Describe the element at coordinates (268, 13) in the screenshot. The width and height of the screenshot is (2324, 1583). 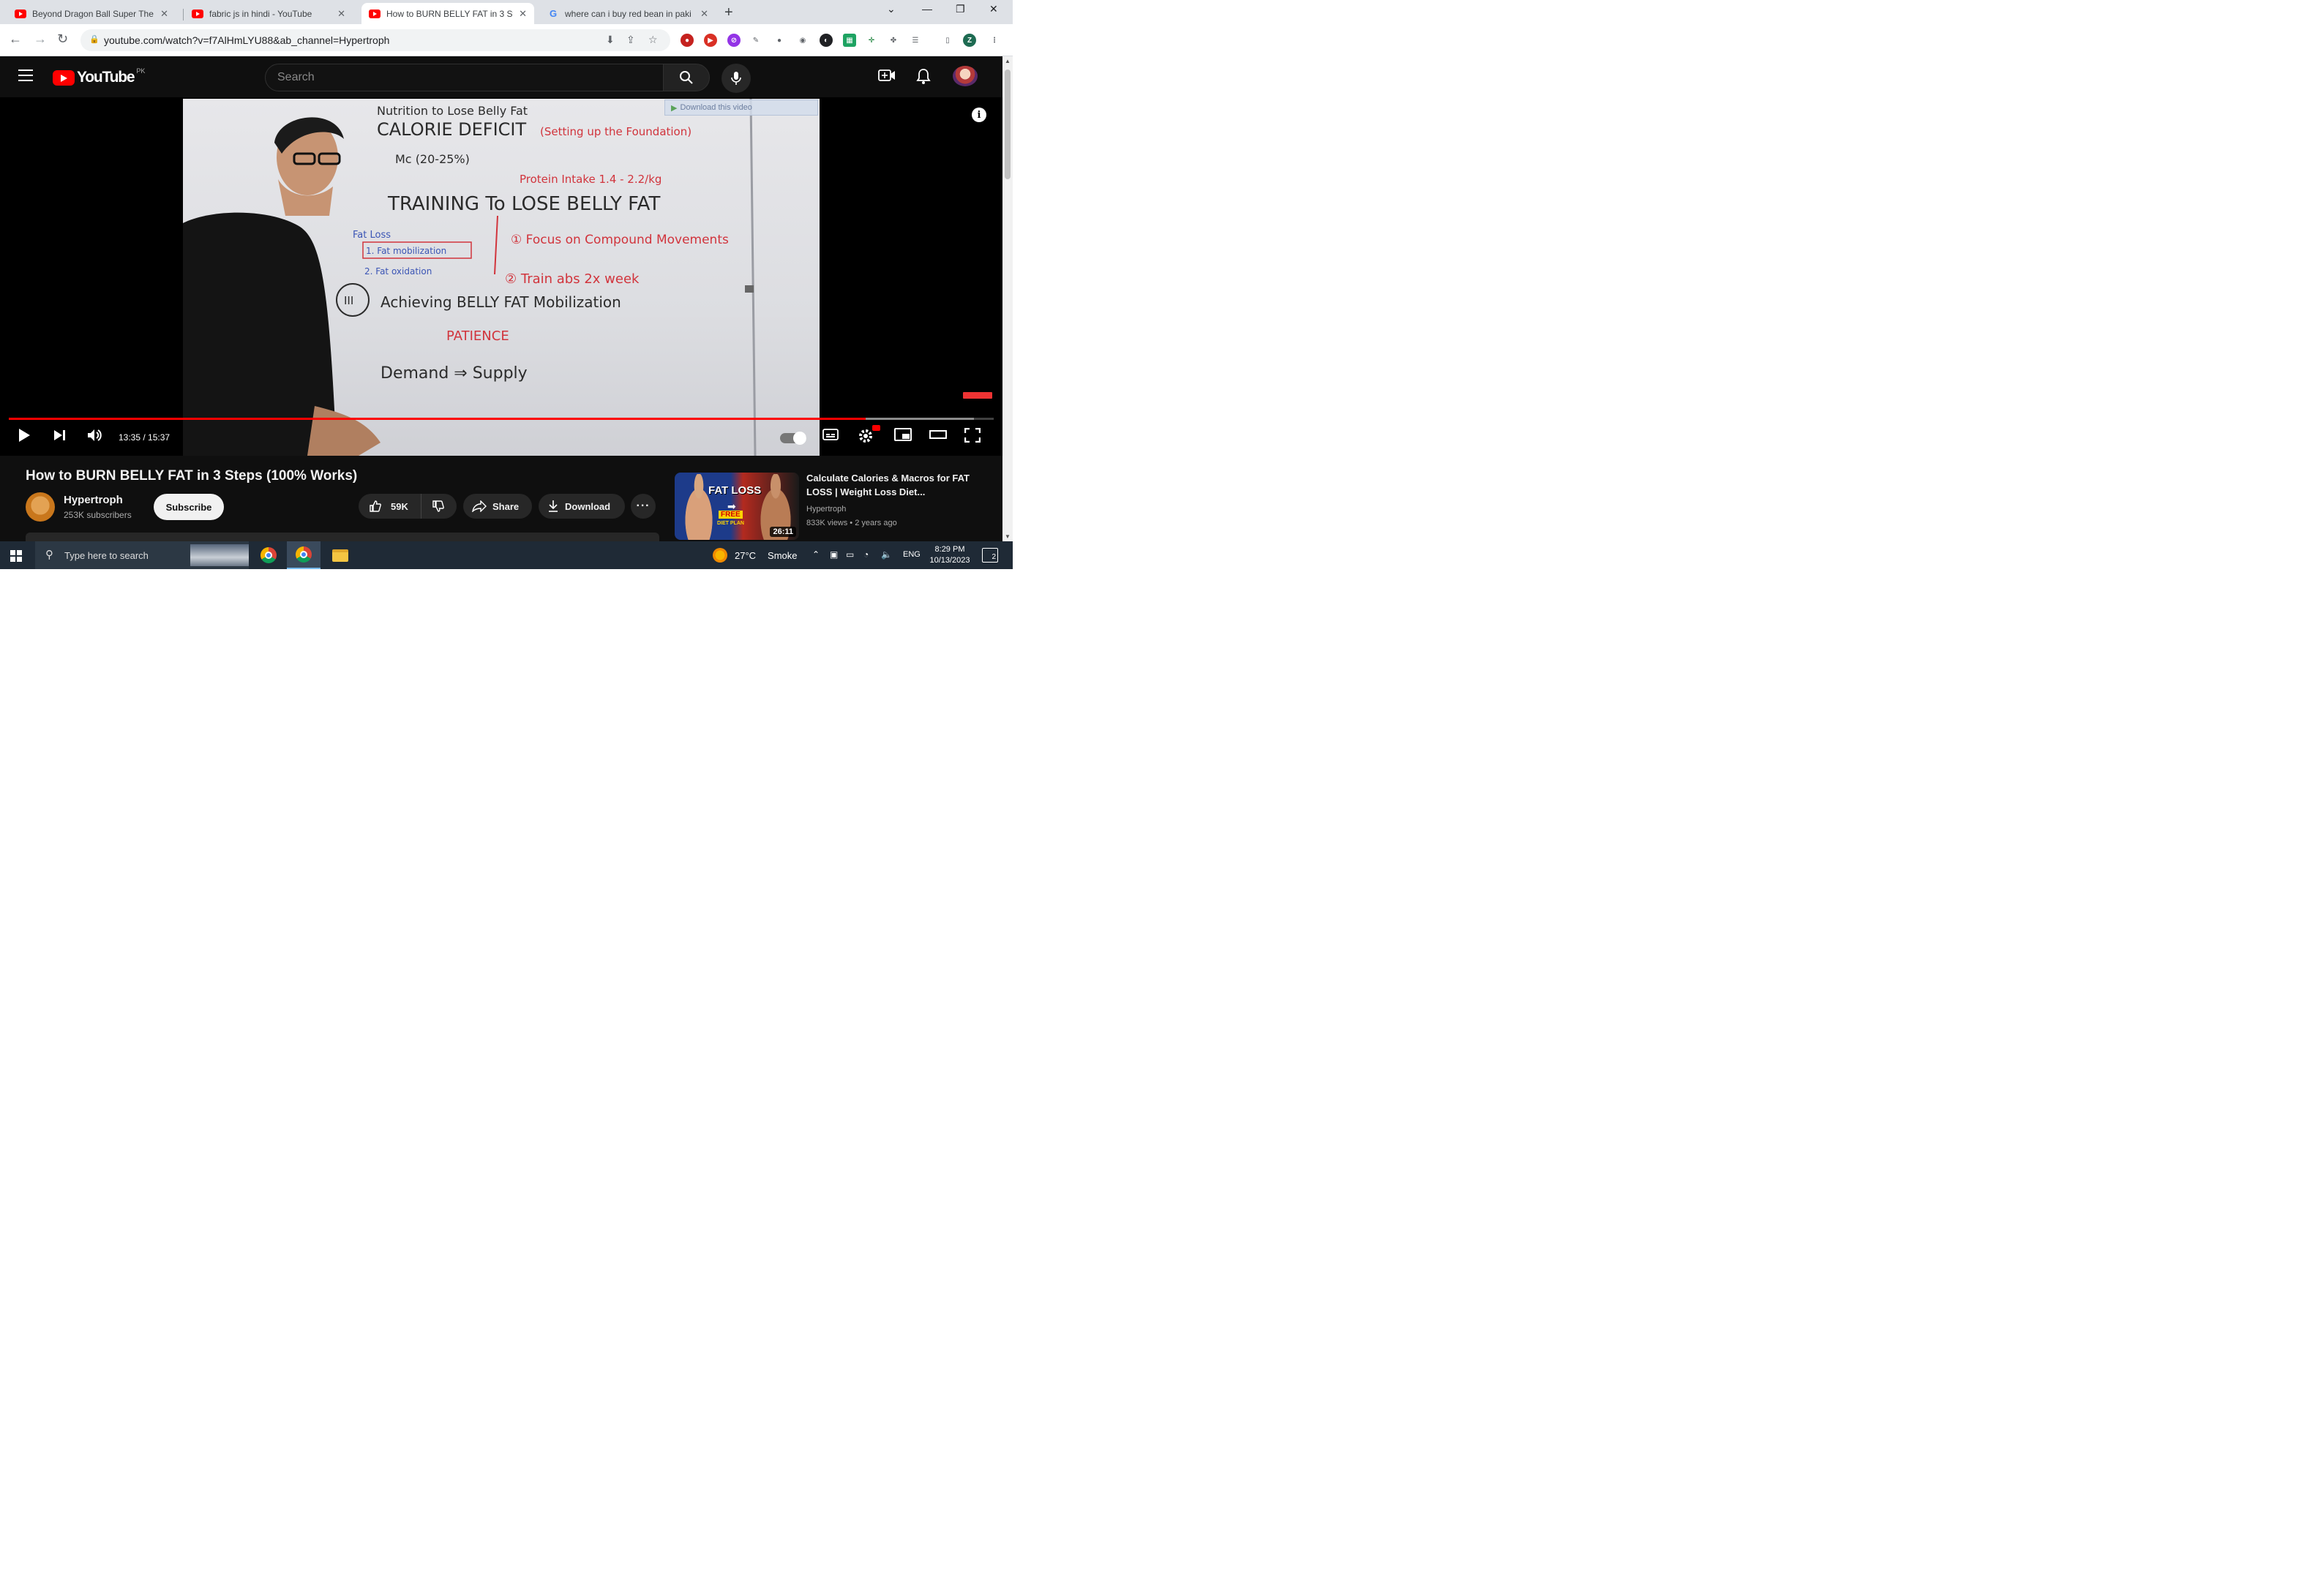
I see `browser-tab-2: fabric js in hindi - YouTube ✕` at that location.